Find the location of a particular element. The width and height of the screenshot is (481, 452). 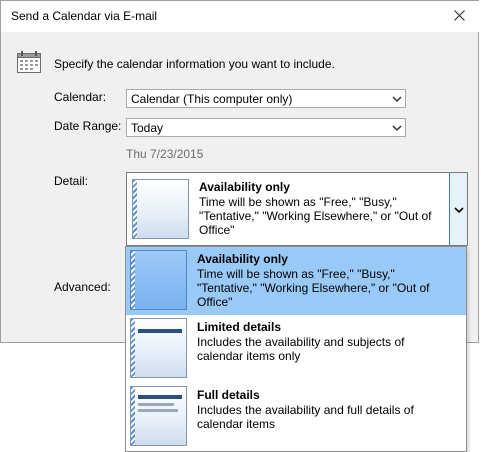

date-range-value: Today is located at coordinates (147, 128).